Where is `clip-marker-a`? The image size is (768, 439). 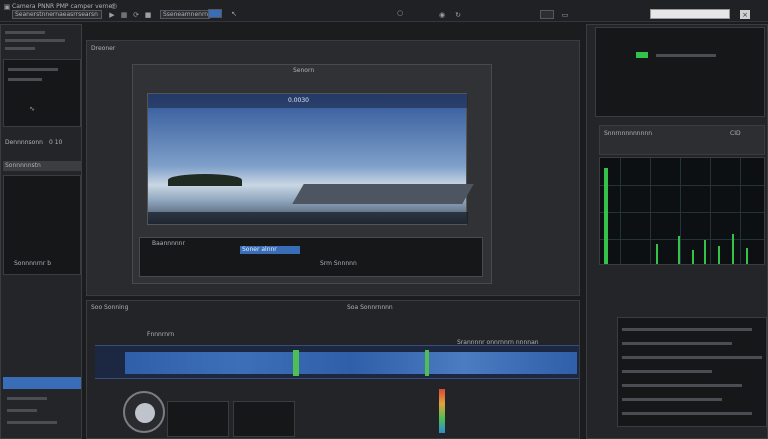 clip-marker-a is located at coordinates (296, 363).